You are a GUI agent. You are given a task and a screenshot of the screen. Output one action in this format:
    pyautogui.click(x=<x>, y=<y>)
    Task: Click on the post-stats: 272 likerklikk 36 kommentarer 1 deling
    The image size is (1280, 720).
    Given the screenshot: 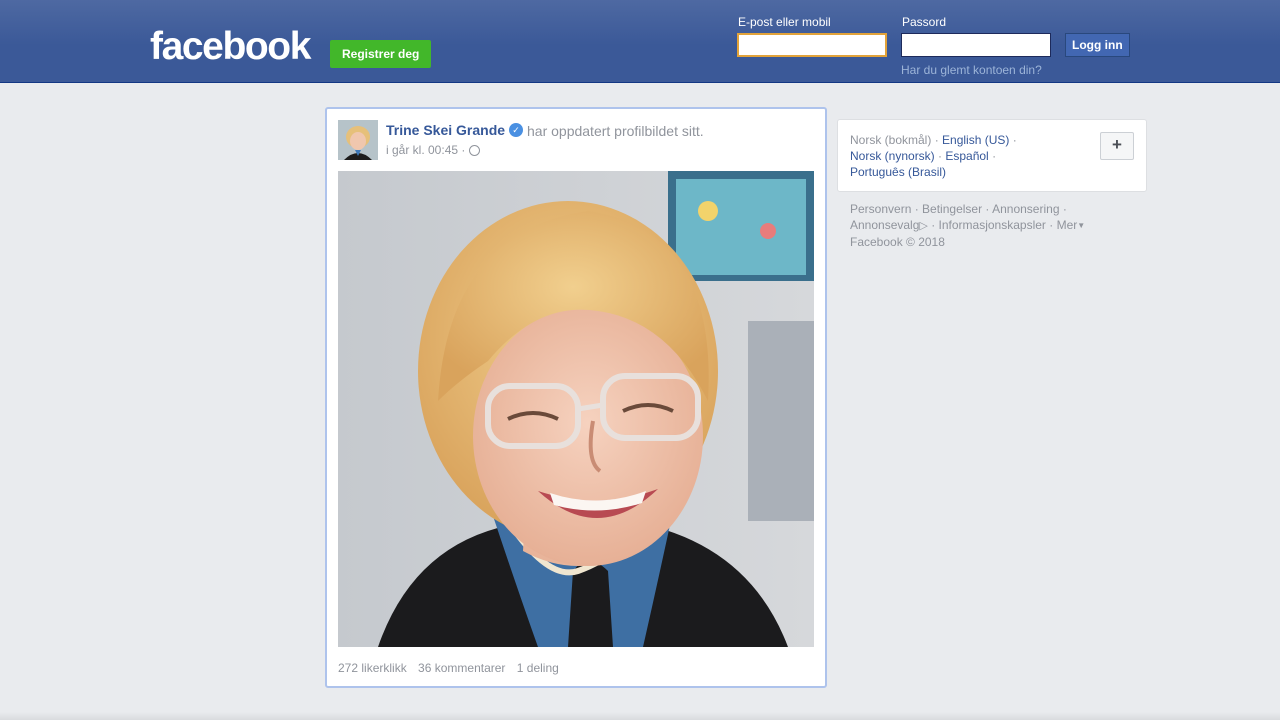 What is the action you would take?
    pyautogui.click(x=452, y=668)
    